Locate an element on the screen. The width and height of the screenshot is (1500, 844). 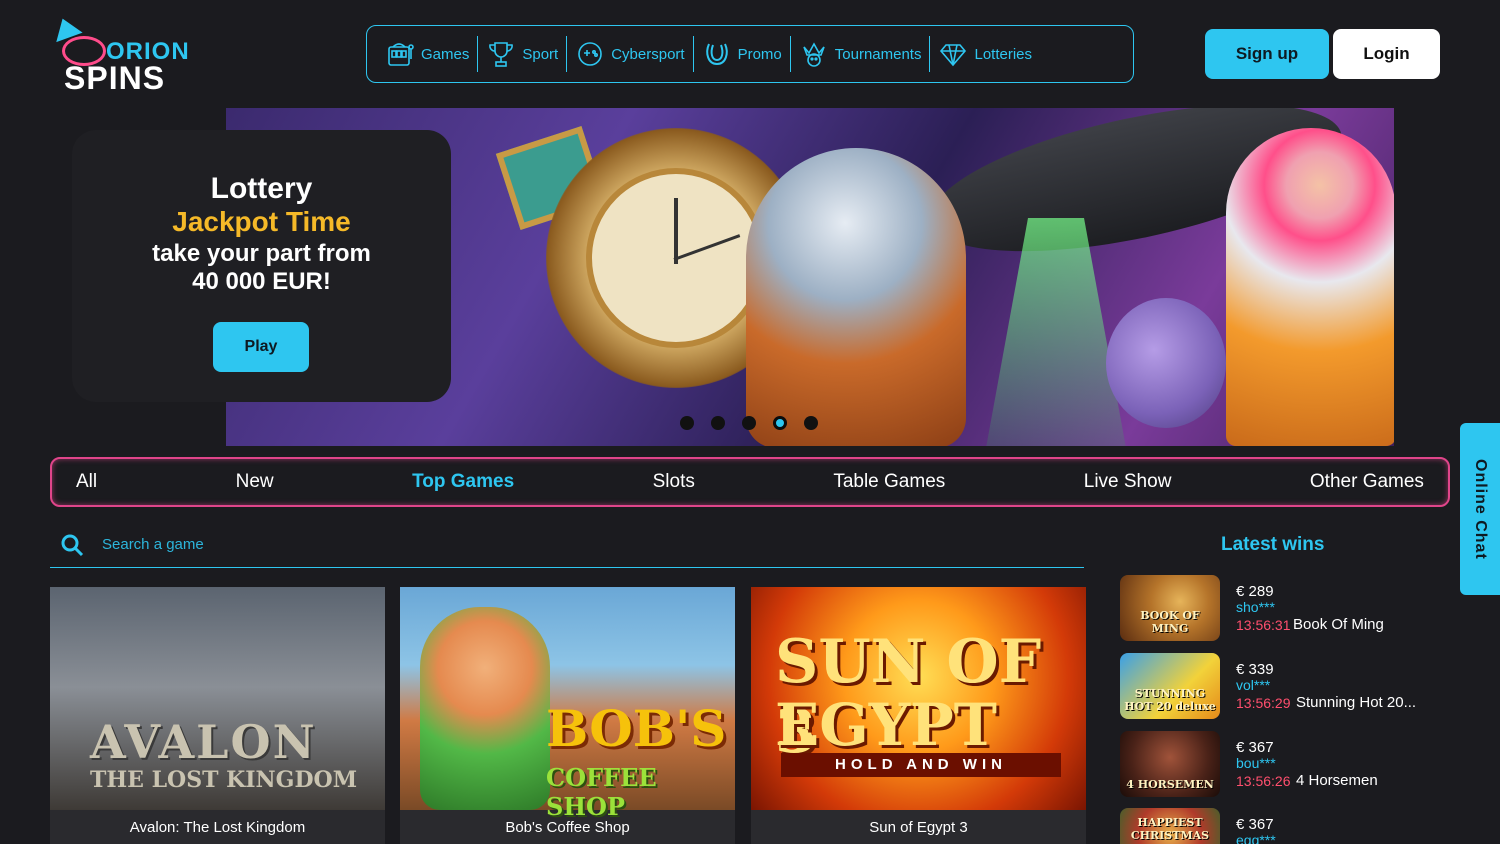
jester-icon is located at coordinates (814, 54).